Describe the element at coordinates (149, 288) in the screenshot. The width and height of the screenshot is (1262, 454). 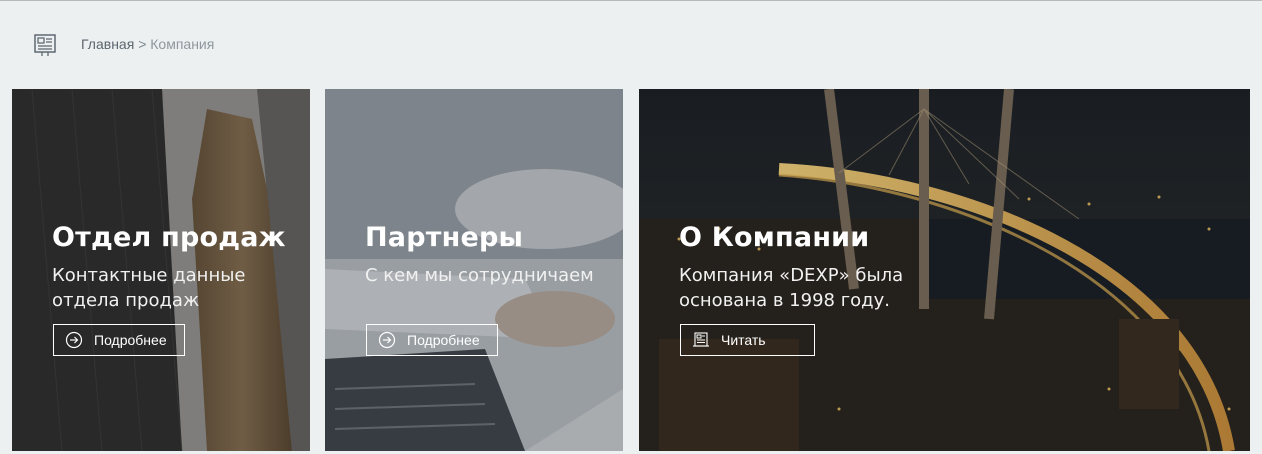
I see `card-description: Контактные данные отдела продаж` at that location.